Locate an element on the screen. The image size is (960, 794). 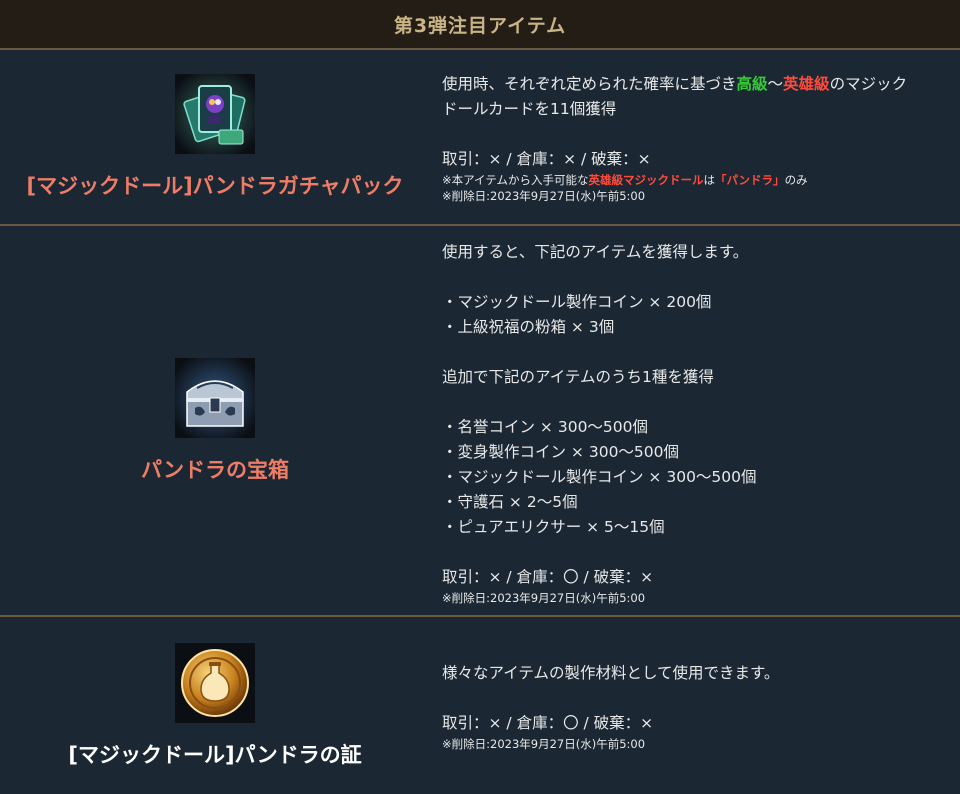
section-title: 第3弾注目アイテム is located at coordinates (480, 25).